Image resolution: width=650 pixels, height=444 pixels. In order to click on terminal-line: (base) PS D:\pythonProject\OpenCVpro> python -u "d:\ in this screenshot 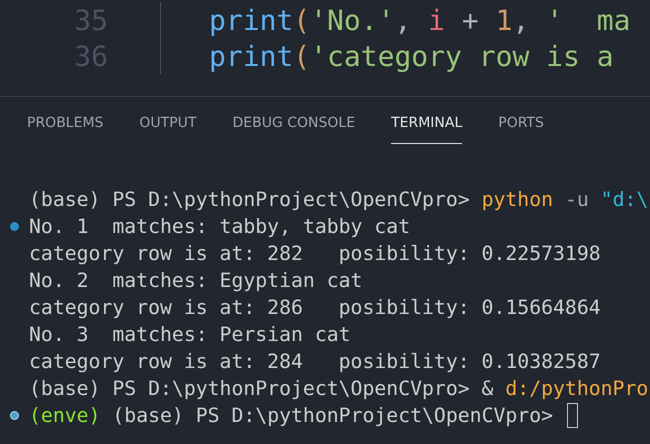, I will do `click(338, 199)`.